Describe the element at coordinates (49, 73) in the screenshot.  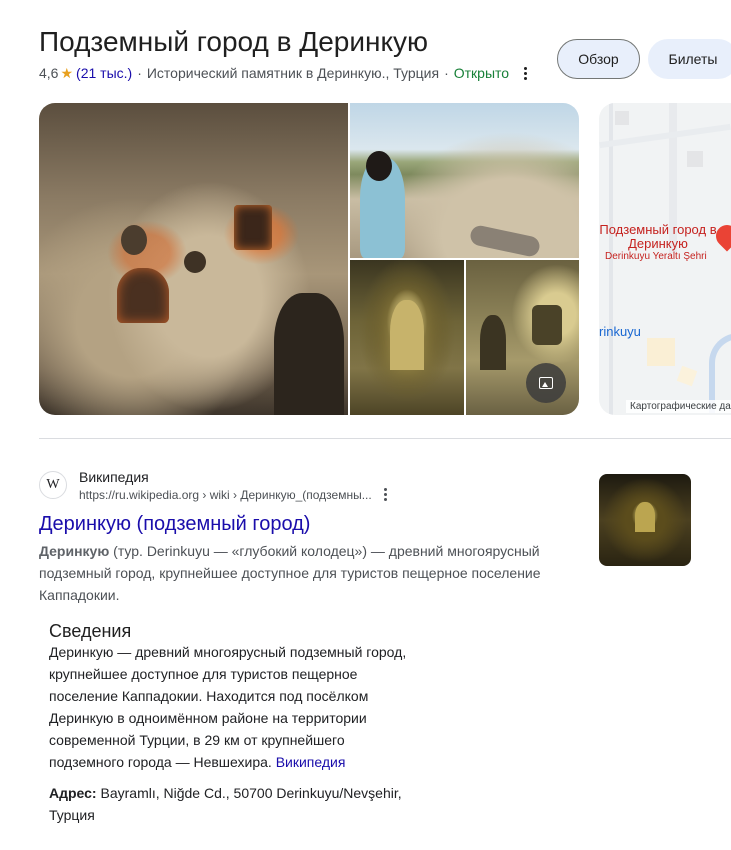
I see `rating-value: 4,6` at that location.